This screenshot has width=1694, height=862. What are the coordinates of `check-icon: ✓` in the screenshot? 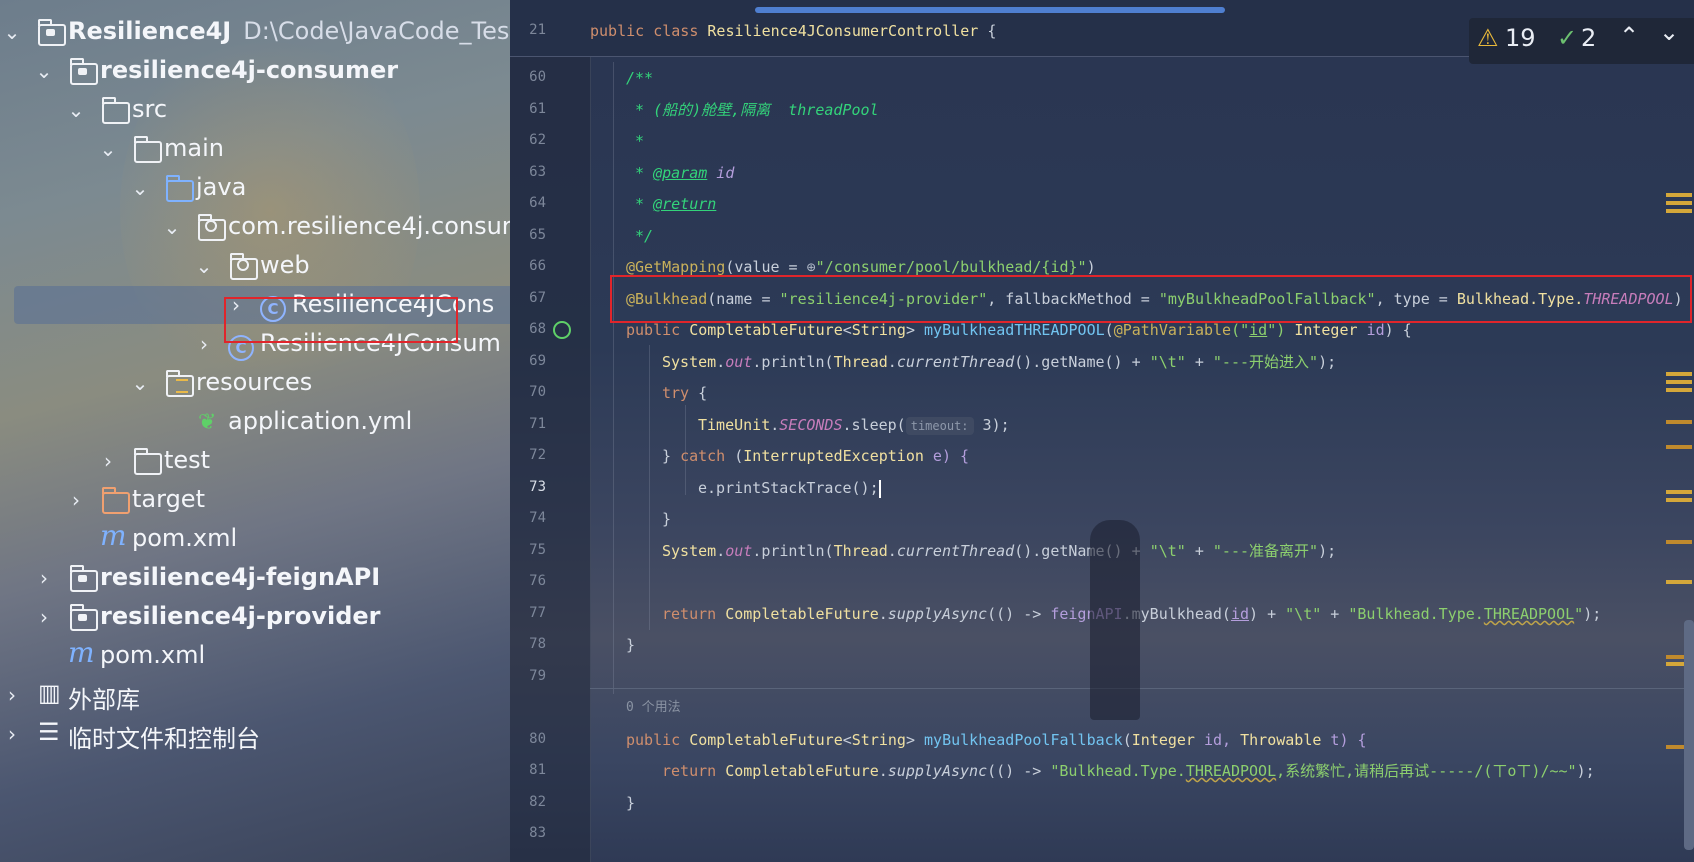 It's located at (1567, 38).